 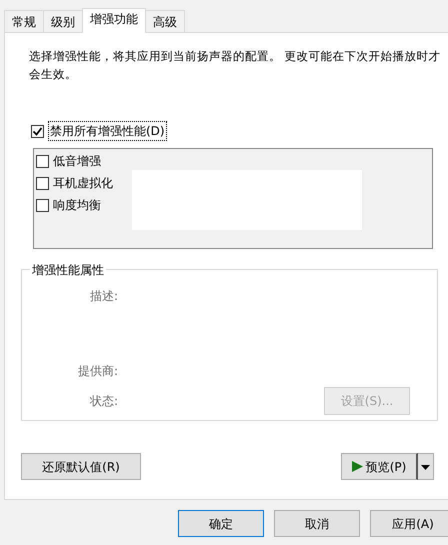 I want to click on tab: 高级, so click(x=165, y=21).